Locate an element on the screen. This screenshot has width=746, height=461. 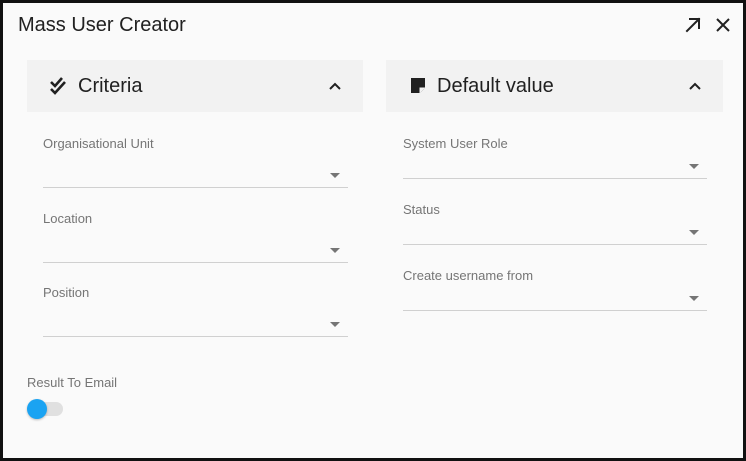
create-username-from-select is located at coordinates (555, 298).